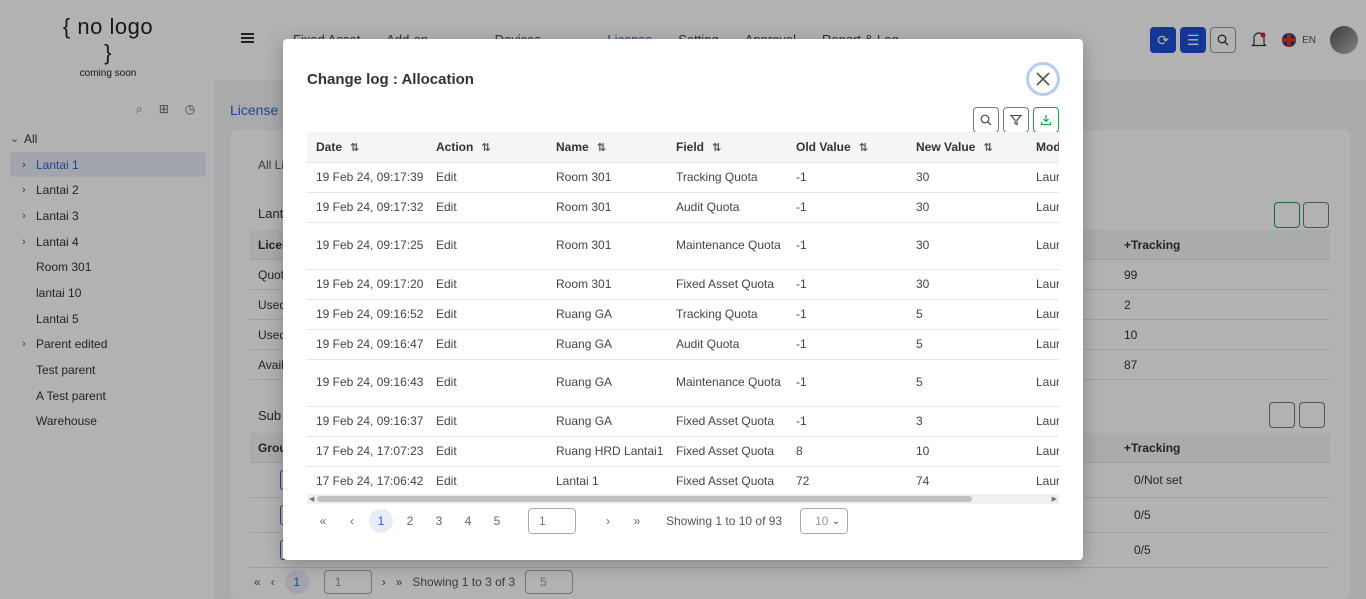  I want to click on first-page-icon: «, so click(323, 521).